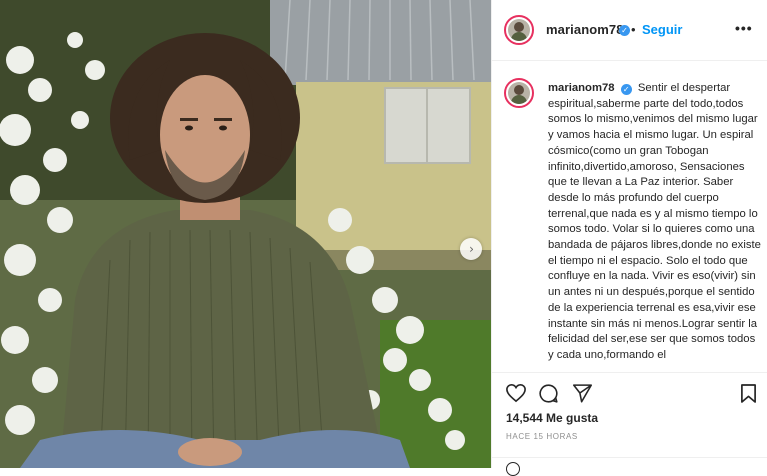 The width and height of the screenshot is (767, 476). Describe the element at coordinates (513, 469) in the screenshot. I see `emoji-icon` at that location.